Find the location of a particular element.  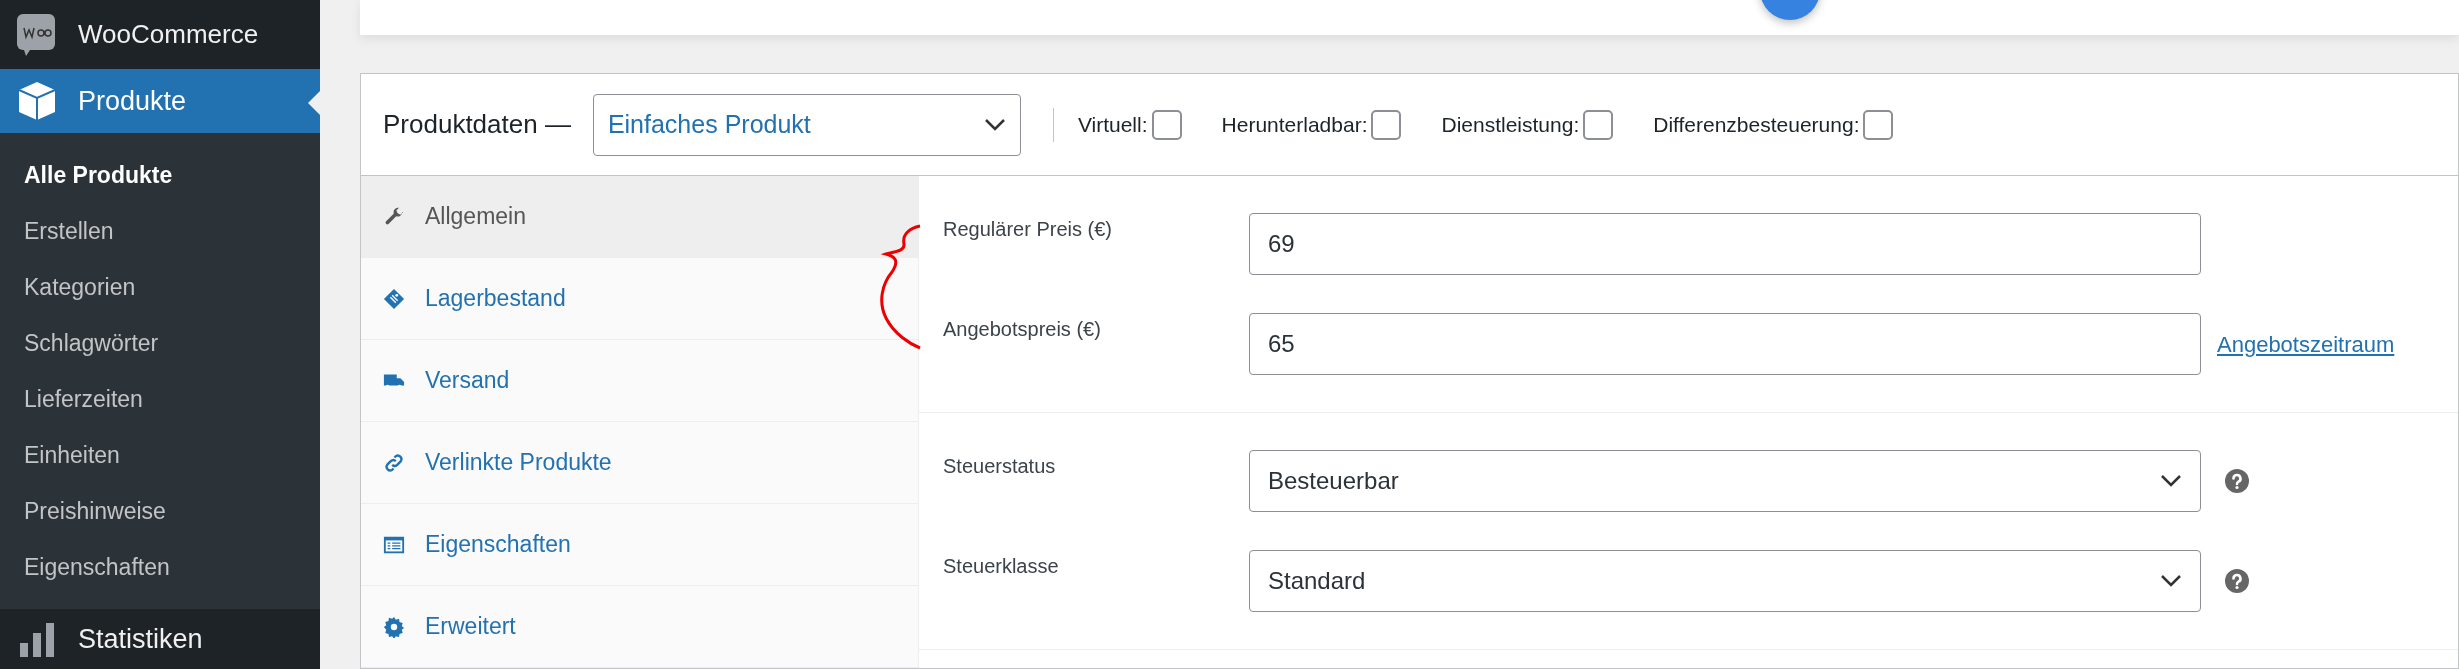

product-data-tab: Eigenschaften is located at coordinates (639, 545).